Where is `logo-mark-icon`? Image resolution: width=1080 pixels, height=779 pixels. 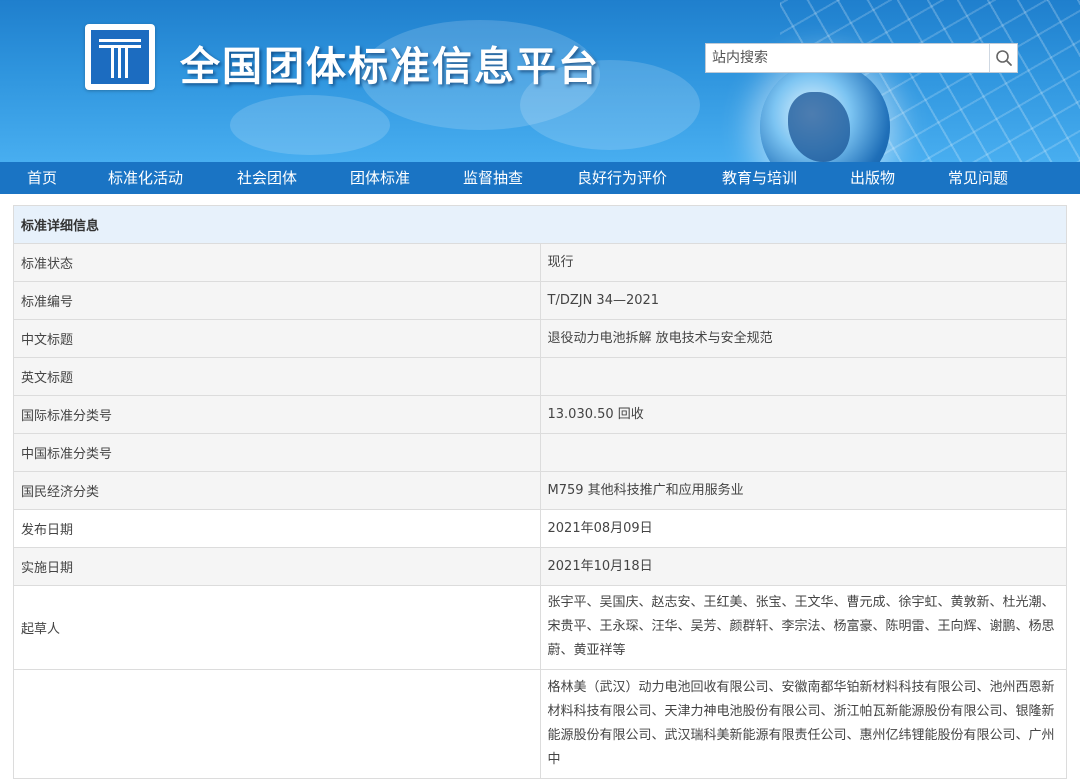 logo-mark-icon is located at coordinates (120, 57).